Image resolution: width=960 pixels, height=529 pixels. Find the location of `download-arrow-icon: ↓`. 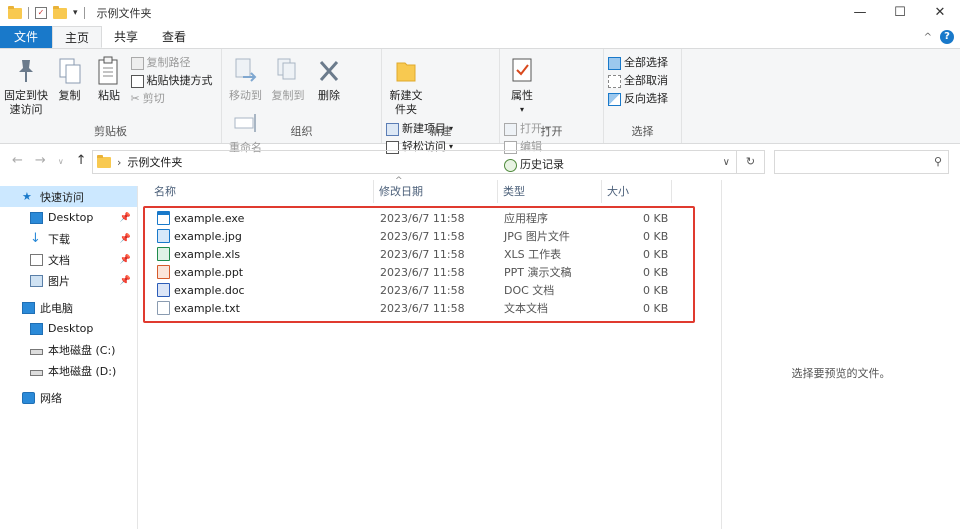

download-arrow-icon: ↓ is located at coordinates (35, 238).